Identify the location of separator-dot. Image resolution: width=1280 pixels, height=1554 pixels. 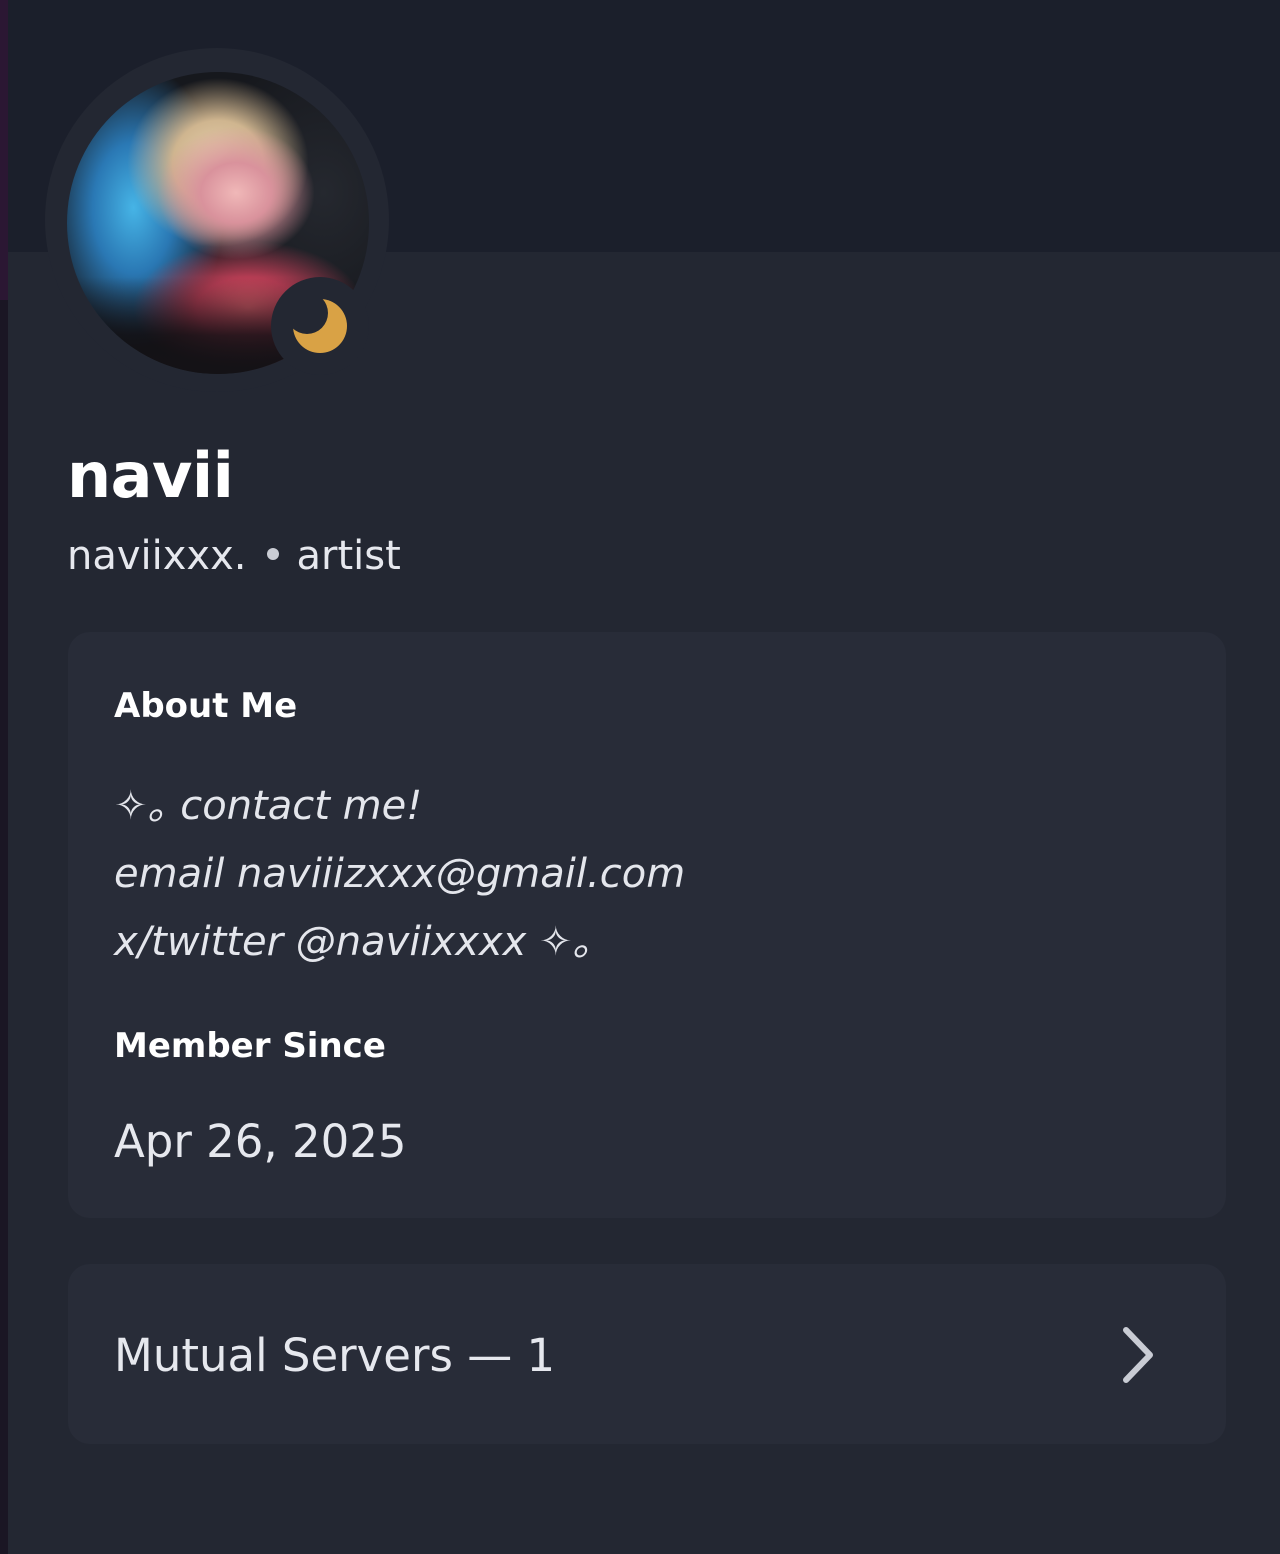
(272, 554).